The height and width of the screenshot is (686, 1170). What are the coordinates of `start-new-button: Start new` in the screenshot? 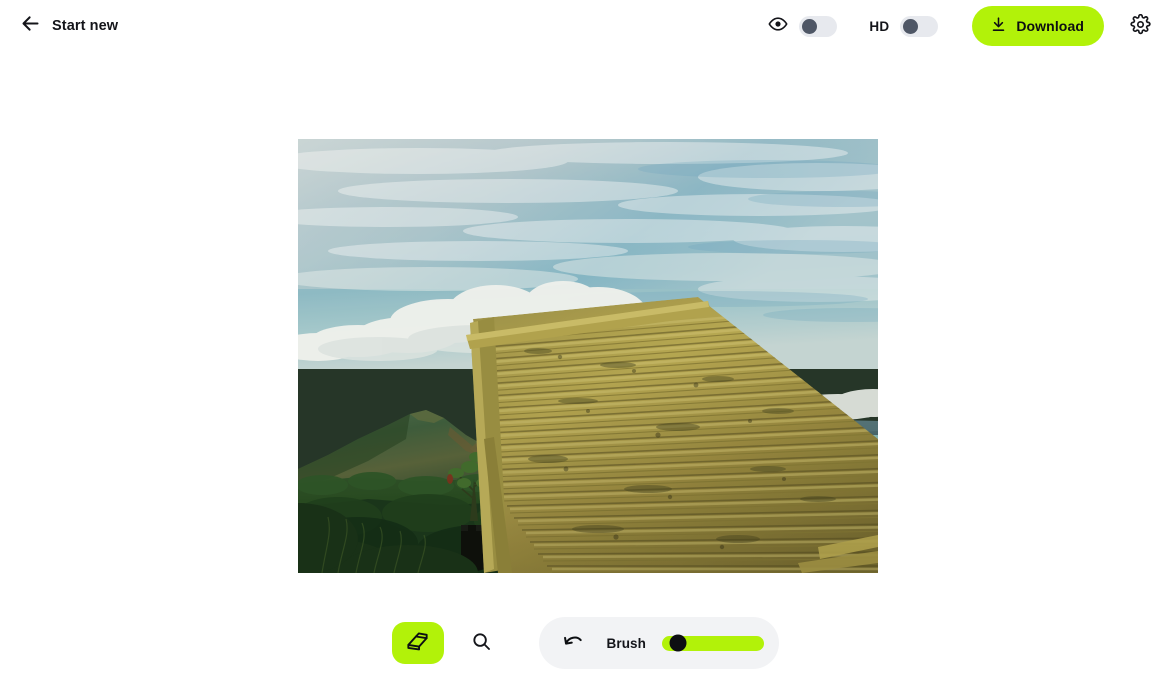 It's located at (69, 26).